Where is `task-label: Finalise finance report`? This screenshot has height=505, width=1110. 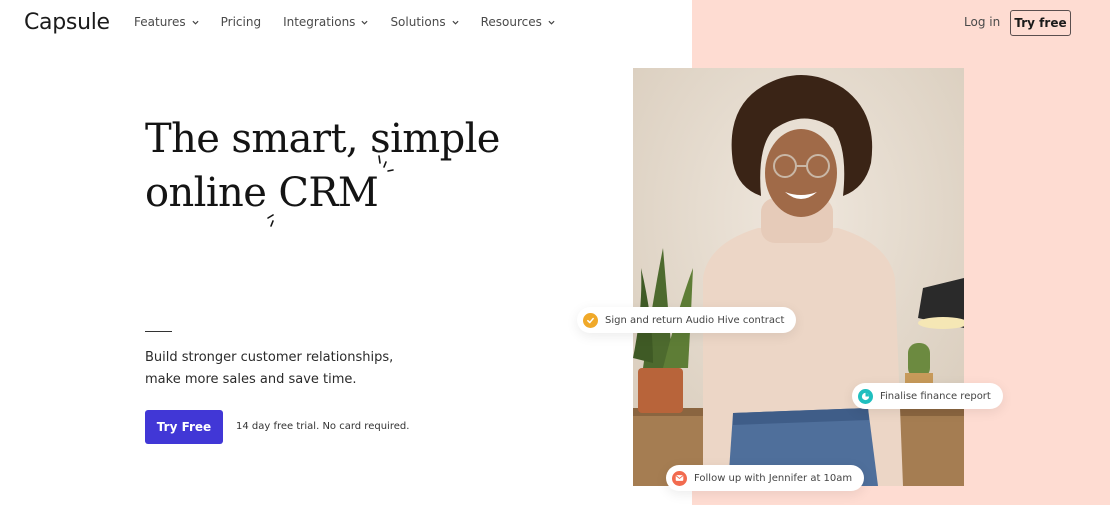 task-label: Finalise finance report is located at coordinates (935, 396).